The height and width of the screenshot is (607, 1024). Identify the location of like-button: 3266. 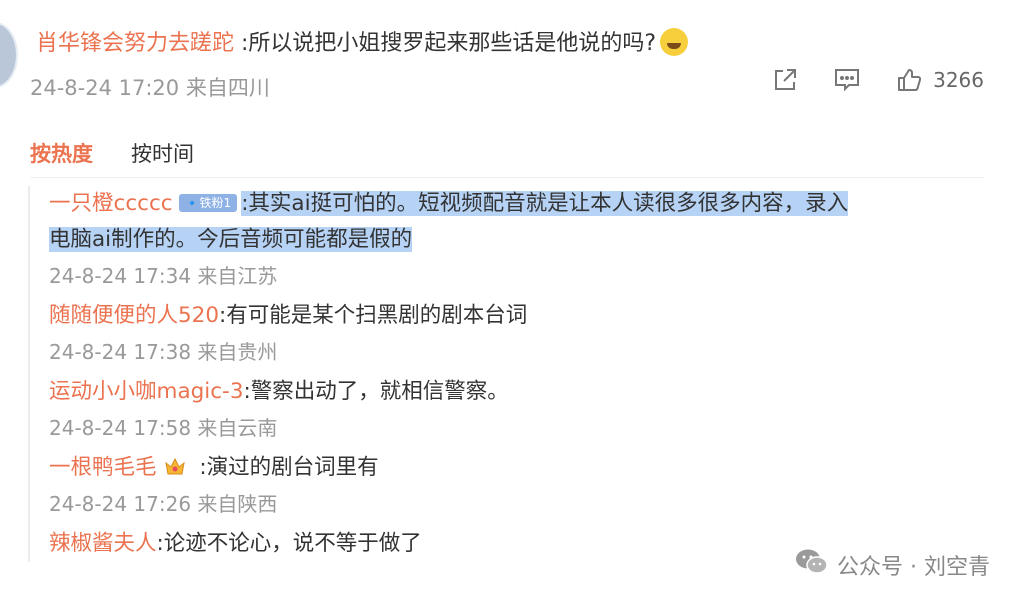
(939, 80).